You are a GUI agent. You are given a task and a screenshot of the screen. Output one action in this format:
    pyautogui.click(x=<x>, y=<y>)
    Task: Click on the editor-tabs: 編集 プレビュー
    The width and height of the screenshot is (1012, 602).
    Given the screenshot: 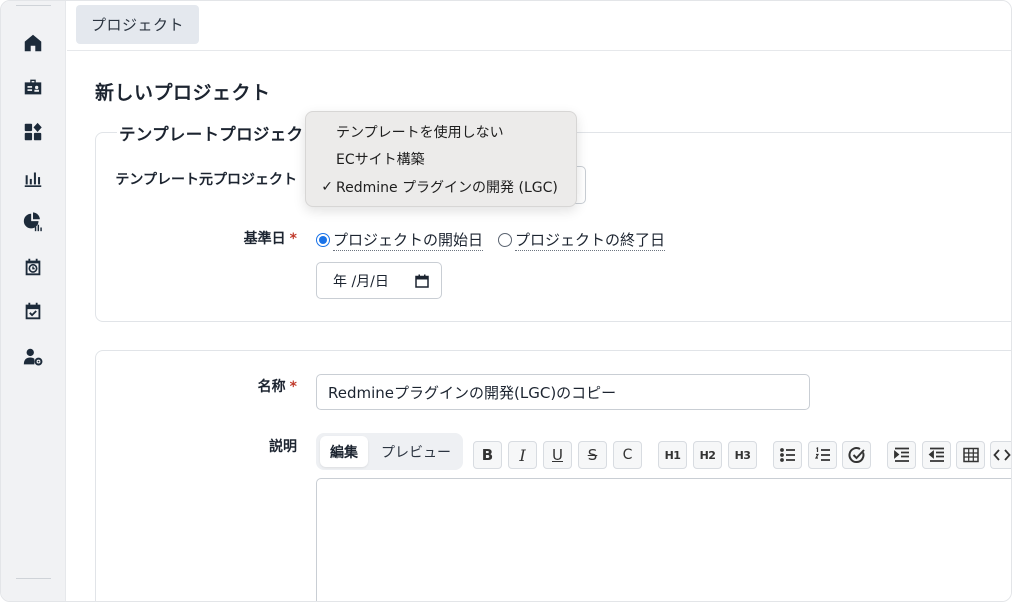 What is the action you would take?
    pyautogui.click(x=389, y=451)
    